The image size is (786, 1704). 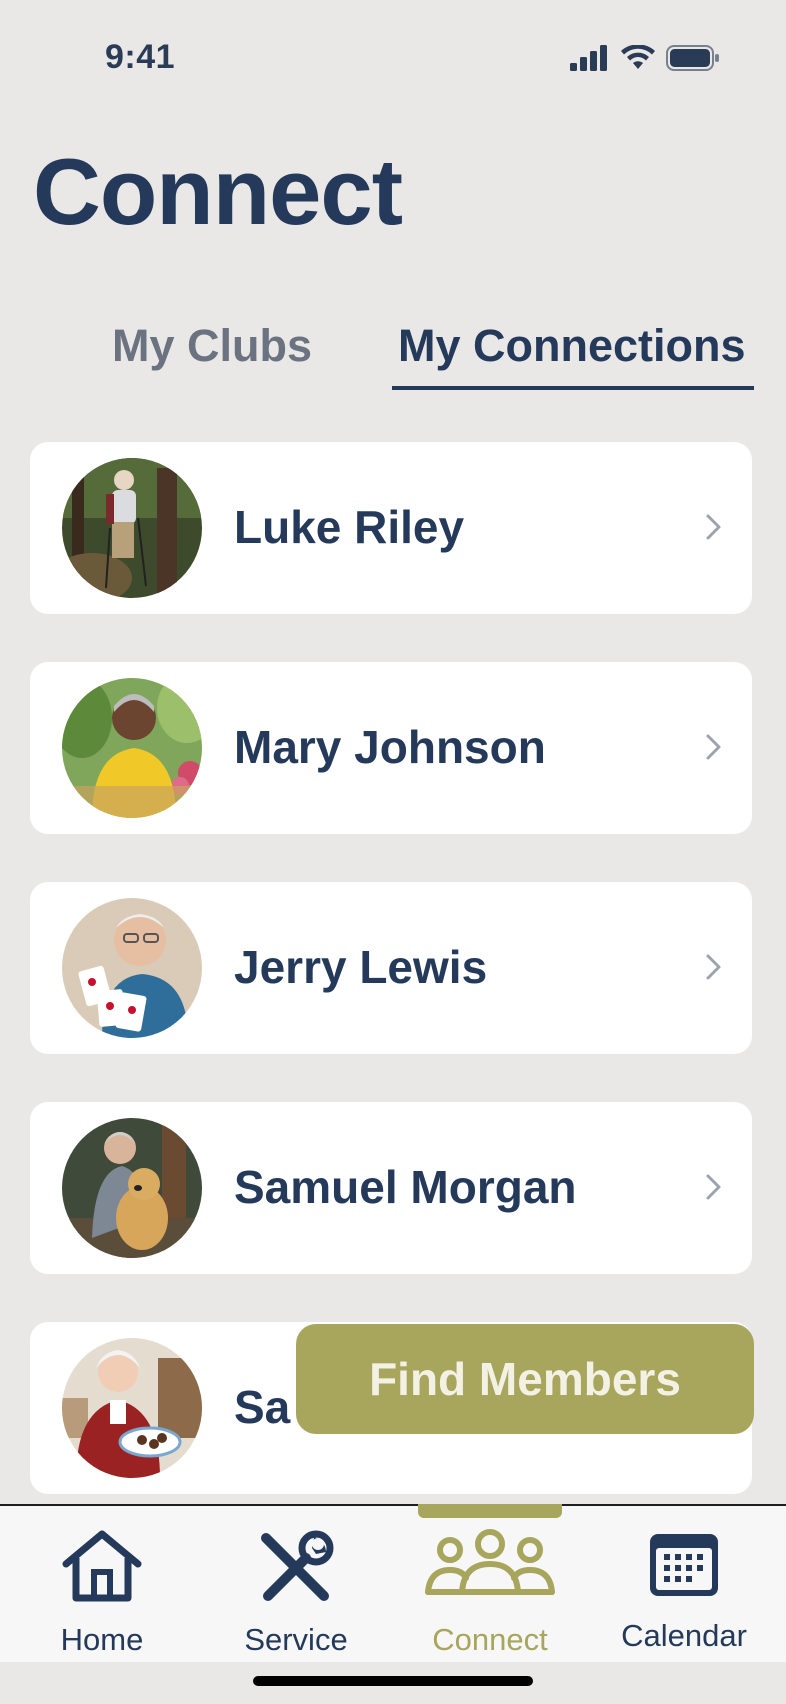 I want to click on connection-name: Jerry Lewis, so click(x=361, y=967).